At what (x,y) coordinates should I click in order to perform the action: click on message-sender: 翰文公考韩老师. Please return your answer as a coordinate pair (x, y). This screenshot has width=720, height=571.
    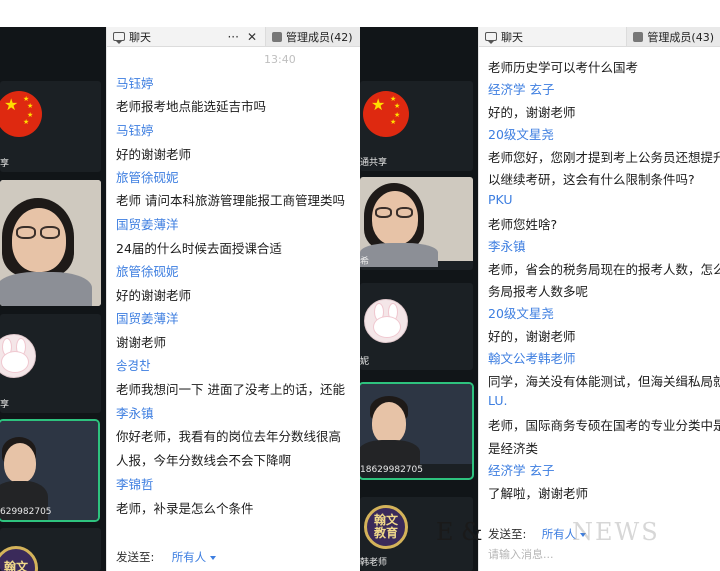
    Looking at the image, I should click on (532, 358).